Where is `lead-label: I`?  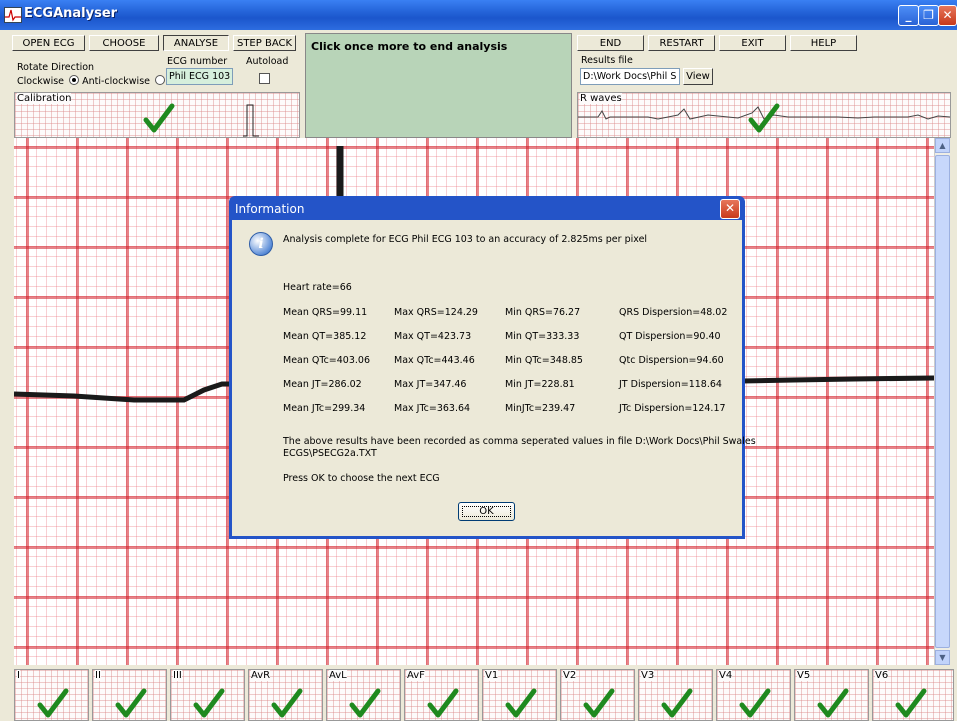
lead-label: I is located at coordinates (18, 675).